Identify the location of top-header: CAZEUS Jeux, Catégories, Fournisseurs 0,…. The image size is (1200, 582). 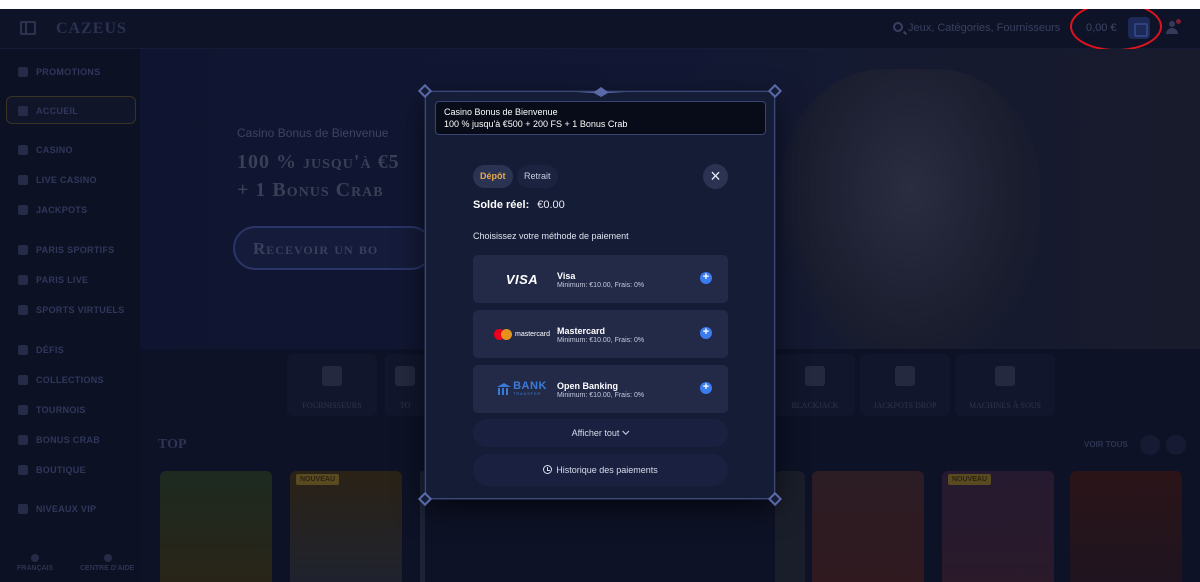
(600, 29).